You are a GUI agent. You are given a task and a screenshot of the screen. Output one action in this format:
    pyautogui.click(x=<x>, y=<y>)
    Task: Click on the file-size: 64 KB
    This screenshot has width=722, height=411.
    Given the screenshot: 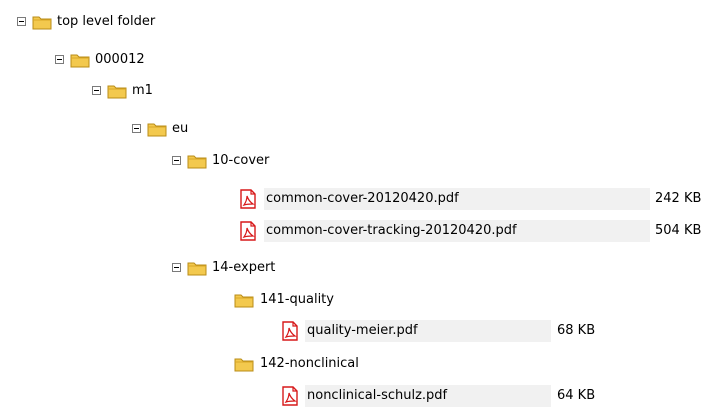 What is the action you would take?
    pyautogui.click(x=576, y=395)
    